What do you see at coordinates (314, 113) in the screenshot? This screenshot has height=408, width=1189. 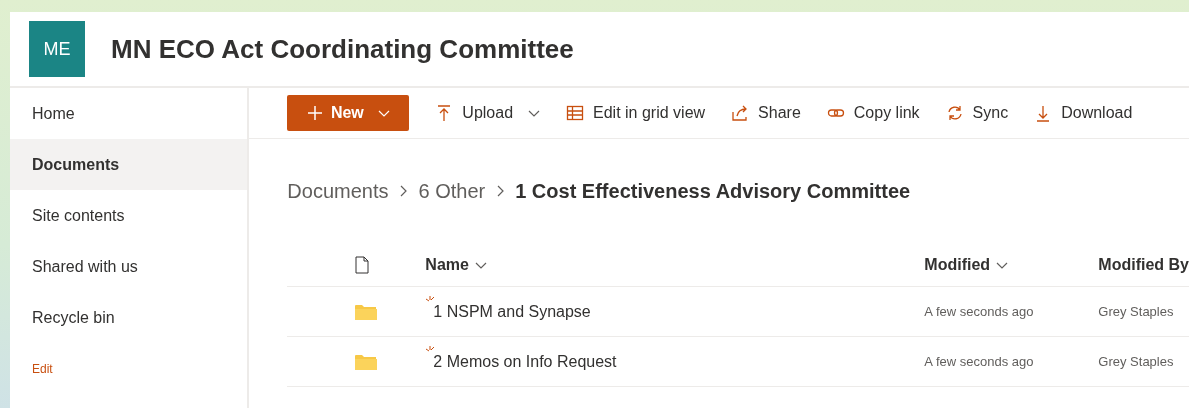 I see `plus-icon` at bounding box center [314, 113].